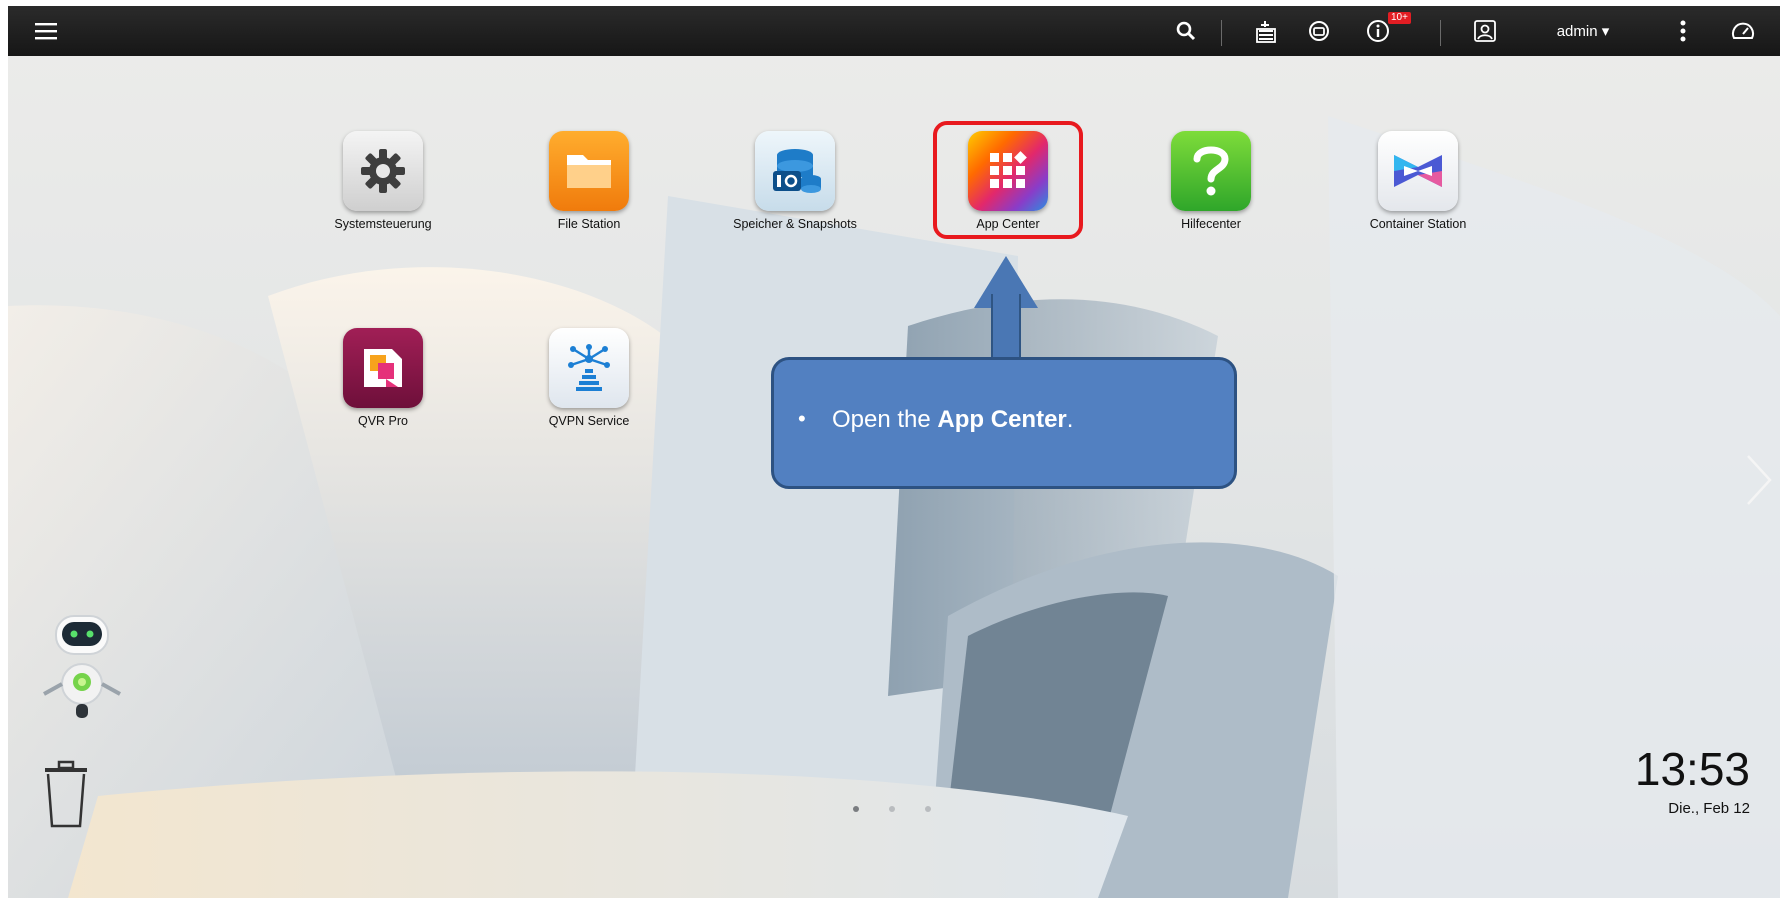 The image size is (1783, 898). I want to click on qvr-icon, so click(383, 368).